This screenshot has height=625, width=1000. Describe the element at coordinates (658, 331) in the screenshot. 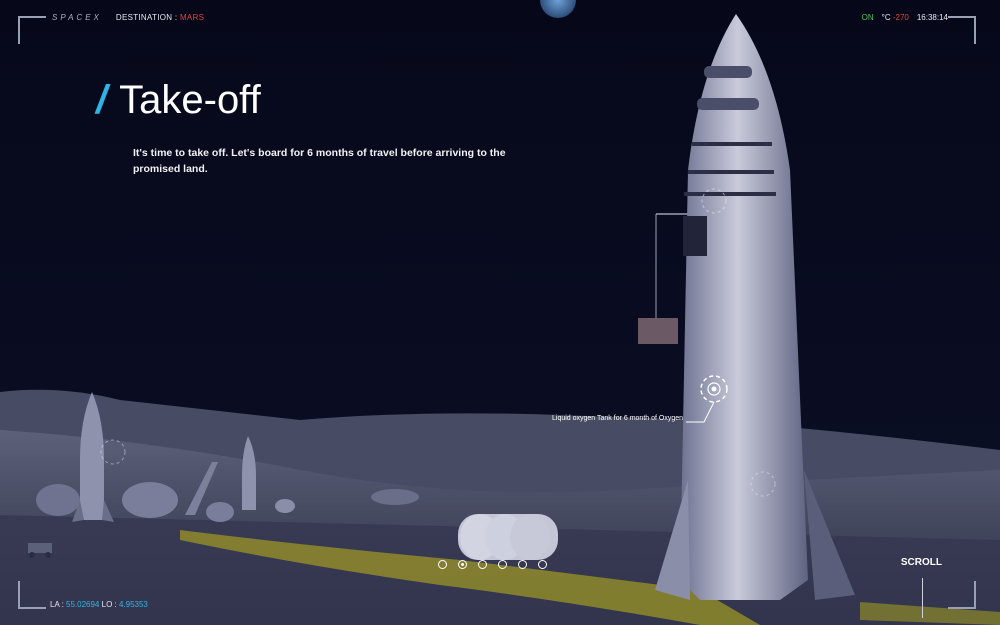

I see `cargo-container` at that location.